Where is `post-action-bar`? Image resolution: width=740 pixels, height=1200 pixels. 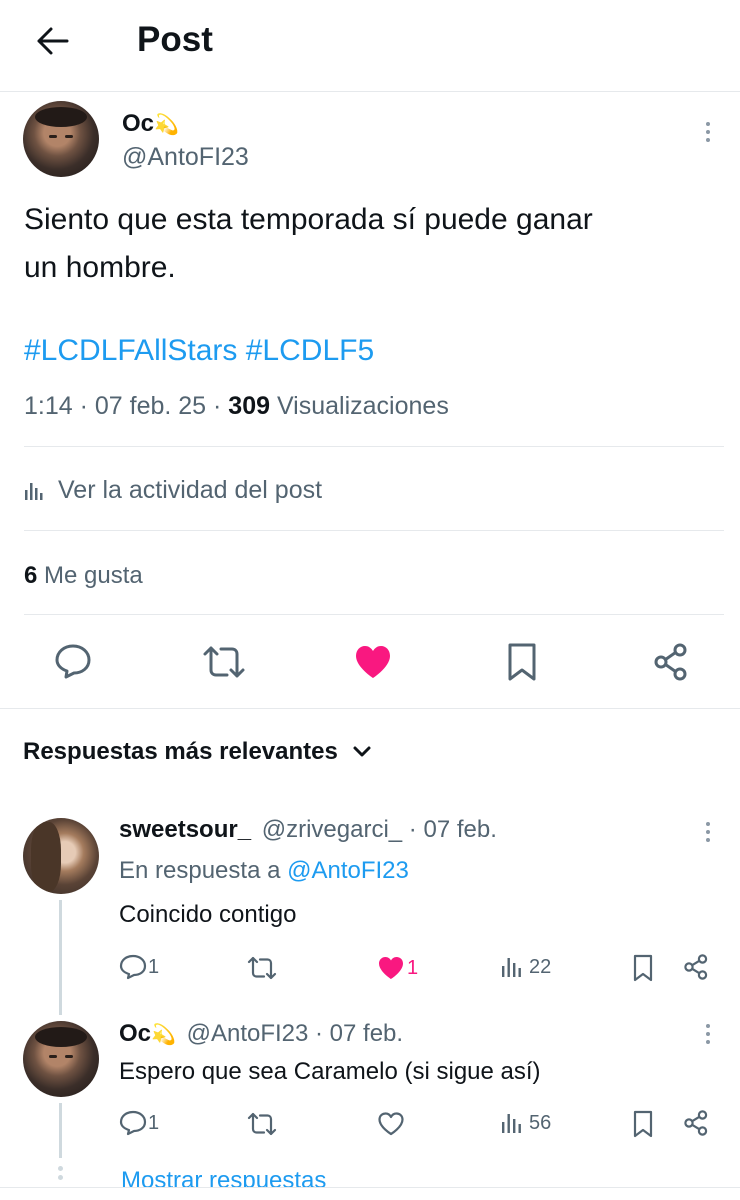
post-action-bar is located at coordinates (370, 663).